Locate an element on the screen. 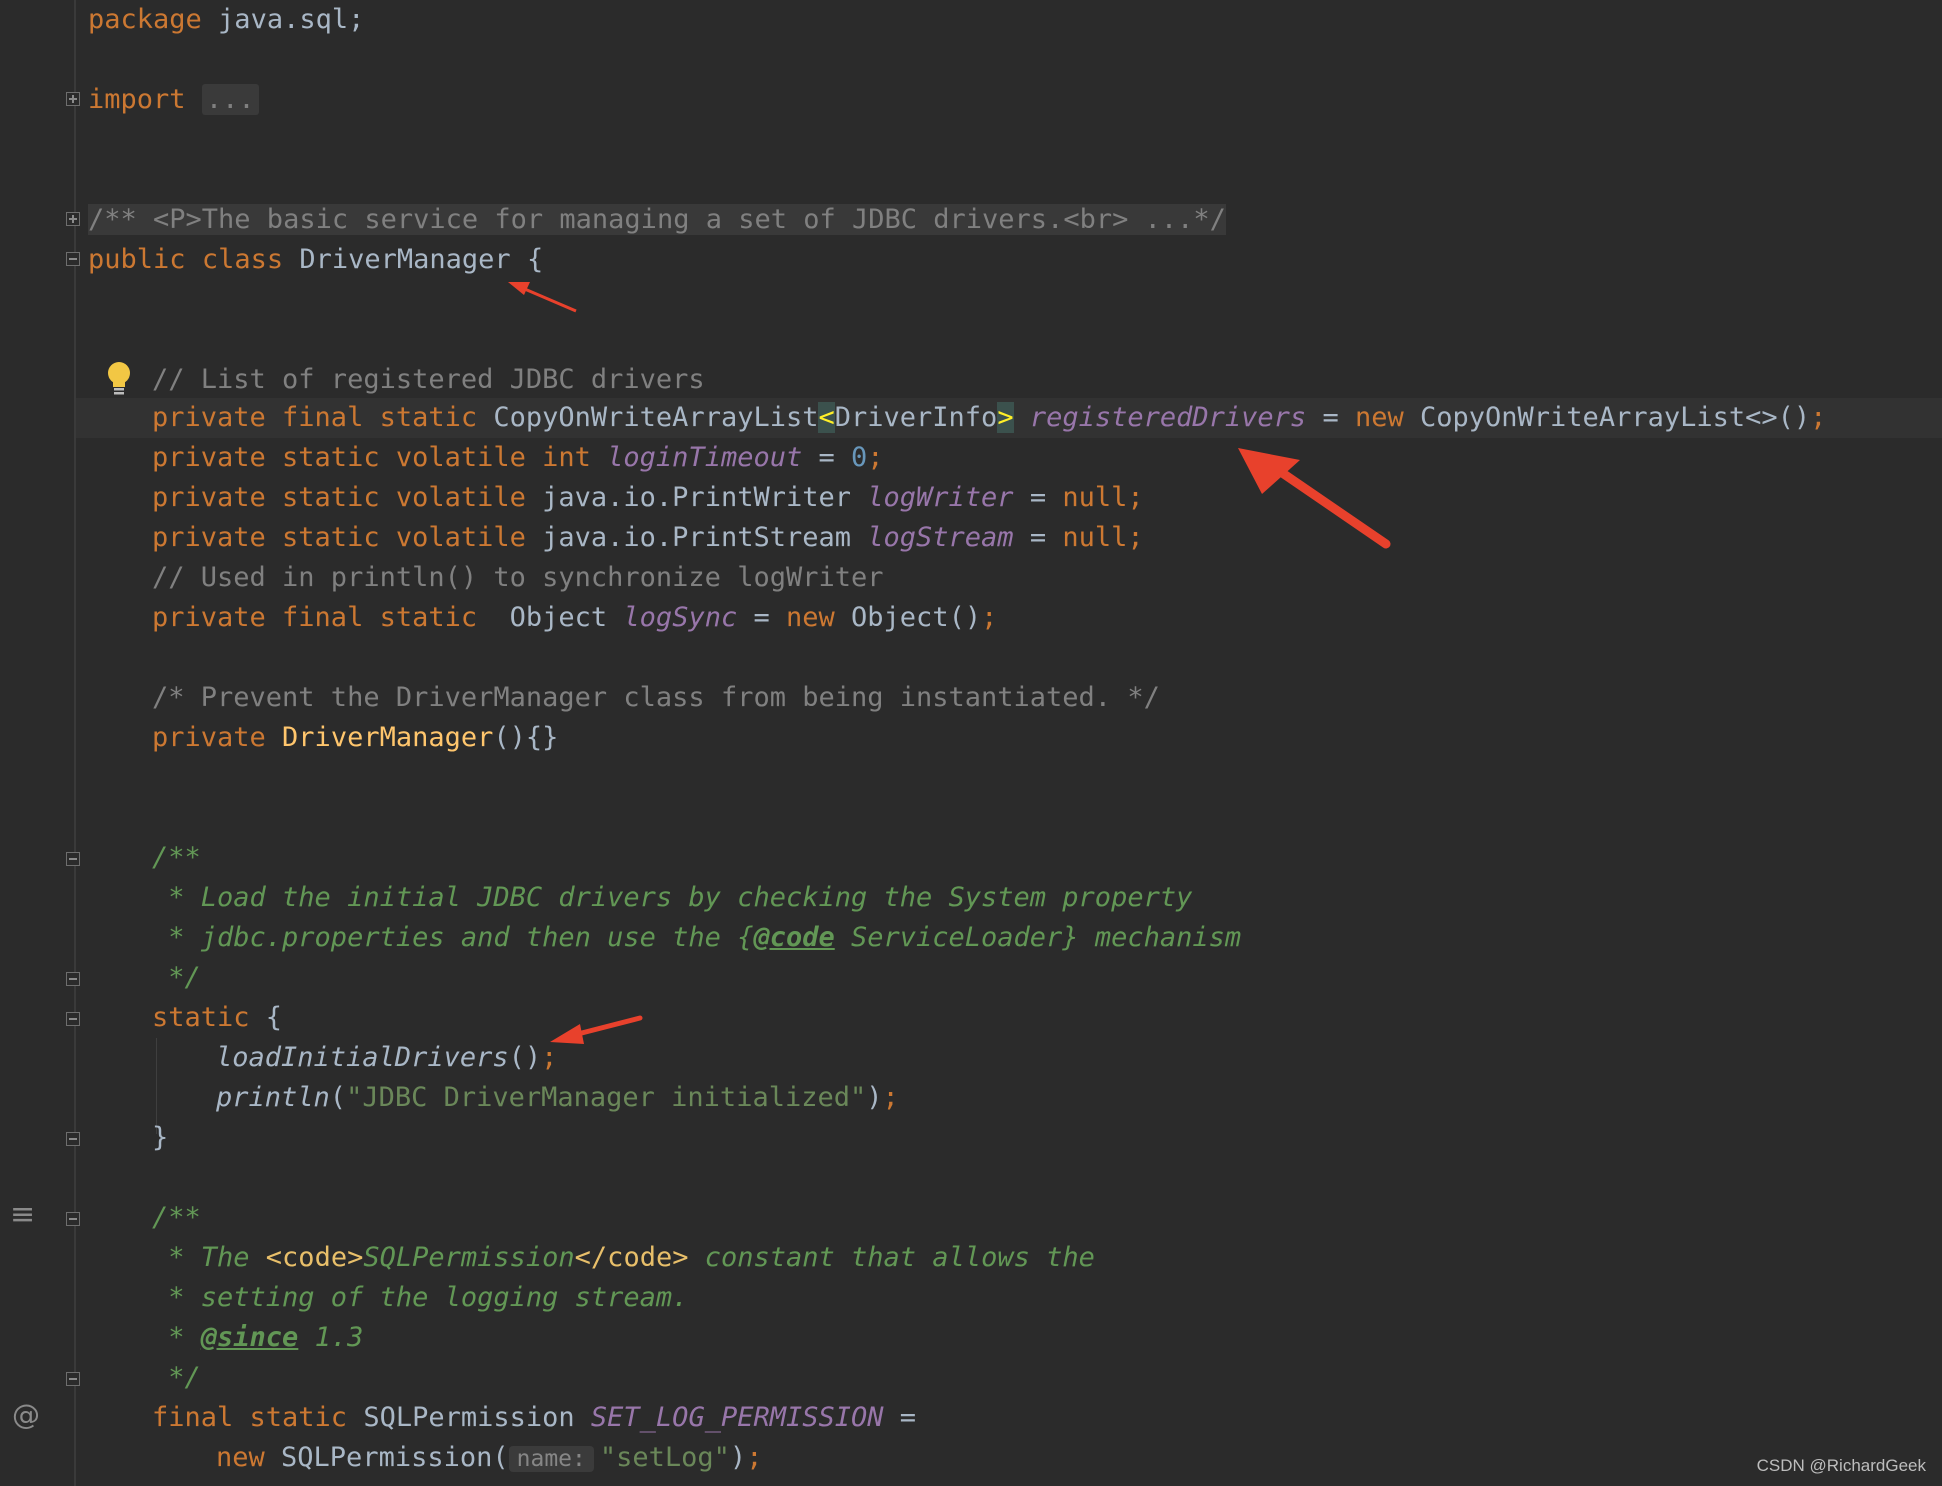  javadoc: * jdbc.properties and then use the { is located at coordinates (453, 937).